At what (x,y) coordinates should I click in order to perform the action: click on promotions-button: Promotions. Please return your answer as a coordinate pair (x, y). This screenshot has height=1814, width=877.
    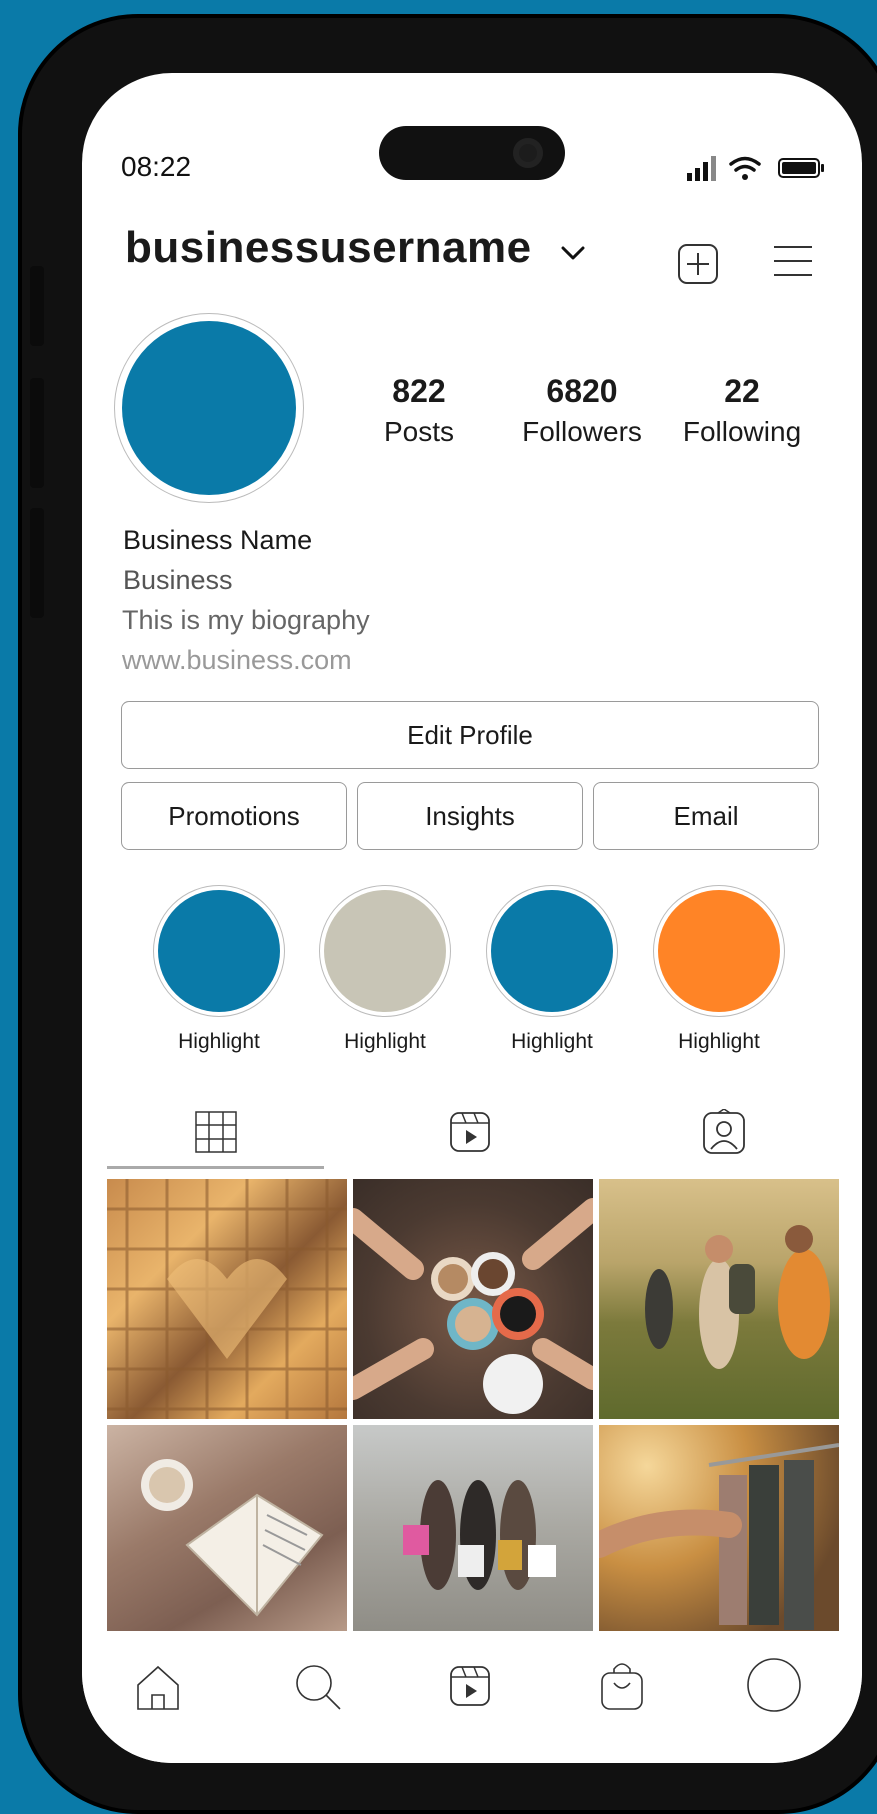
    Looking at the image, I should click on (234, 816).